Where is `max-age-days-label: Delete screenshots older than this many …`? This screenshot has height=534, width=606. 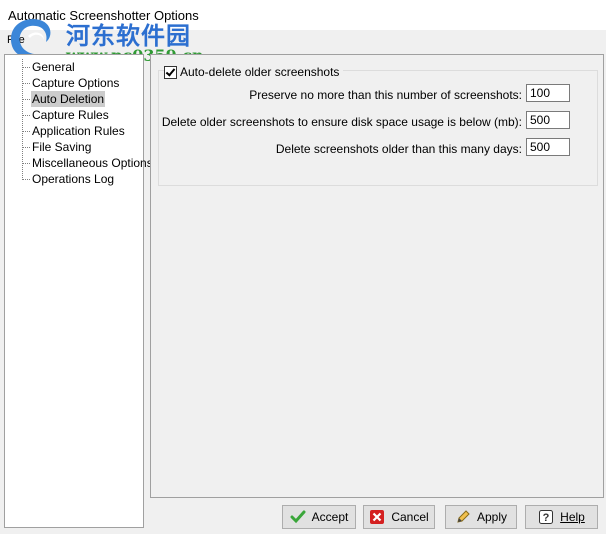 max-age-days-label: Delete screenshots older than this many … is located at coordinates (398, 149).